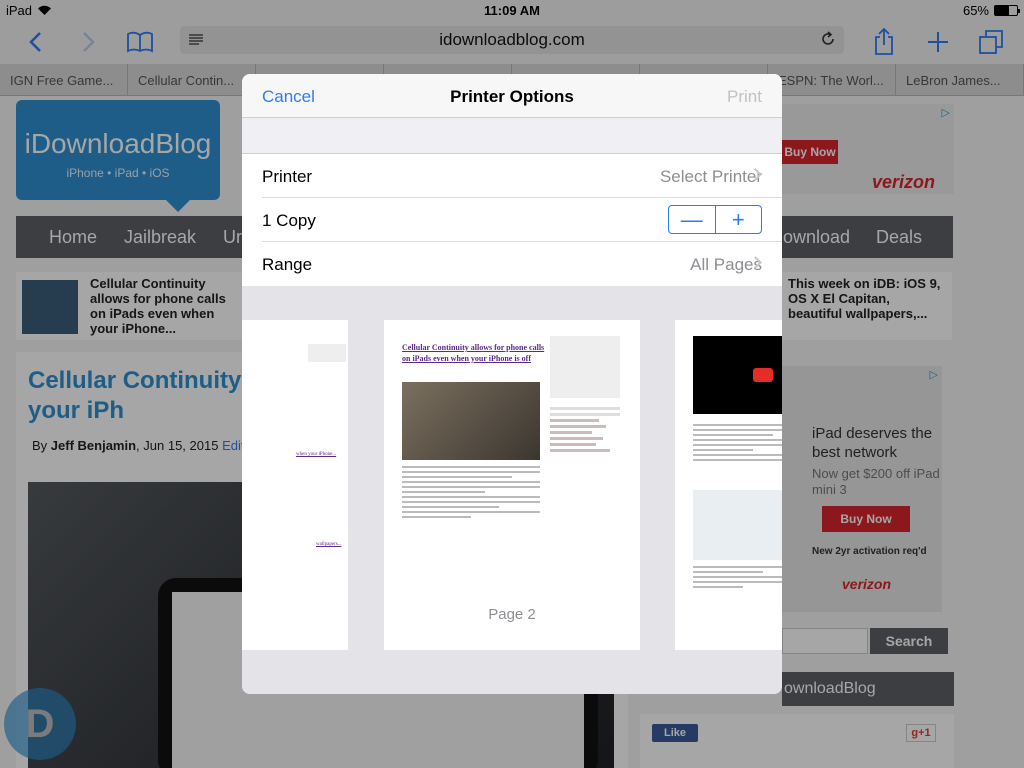 Image resolution: width=1024 pixels, height=768 pixels. I want to click on page-number-label: Page 2, so click(512, 614).